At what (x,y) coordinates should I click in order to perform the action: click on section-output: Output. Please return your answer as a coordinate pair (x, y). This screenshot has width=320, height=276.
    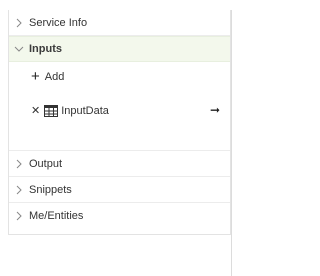
    Looking at the image, I should click on (119, 164).